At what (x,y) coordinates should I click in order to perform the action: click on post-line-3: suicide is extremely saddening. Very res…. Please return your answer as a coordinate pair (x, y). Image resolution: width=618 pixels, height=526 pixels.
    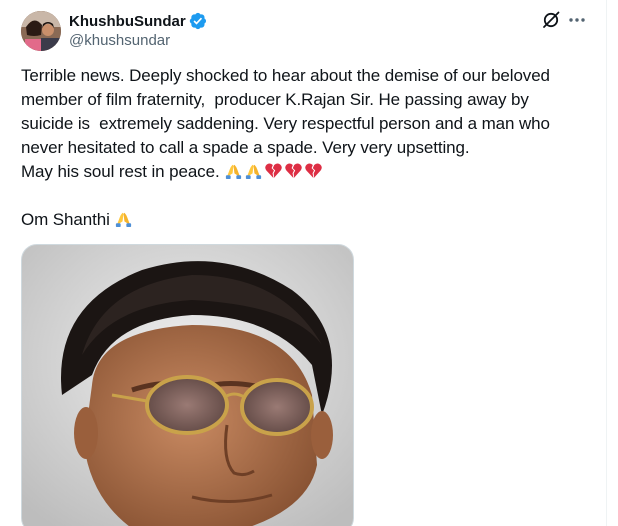
    Looking at the image, I should click on (285, 123).